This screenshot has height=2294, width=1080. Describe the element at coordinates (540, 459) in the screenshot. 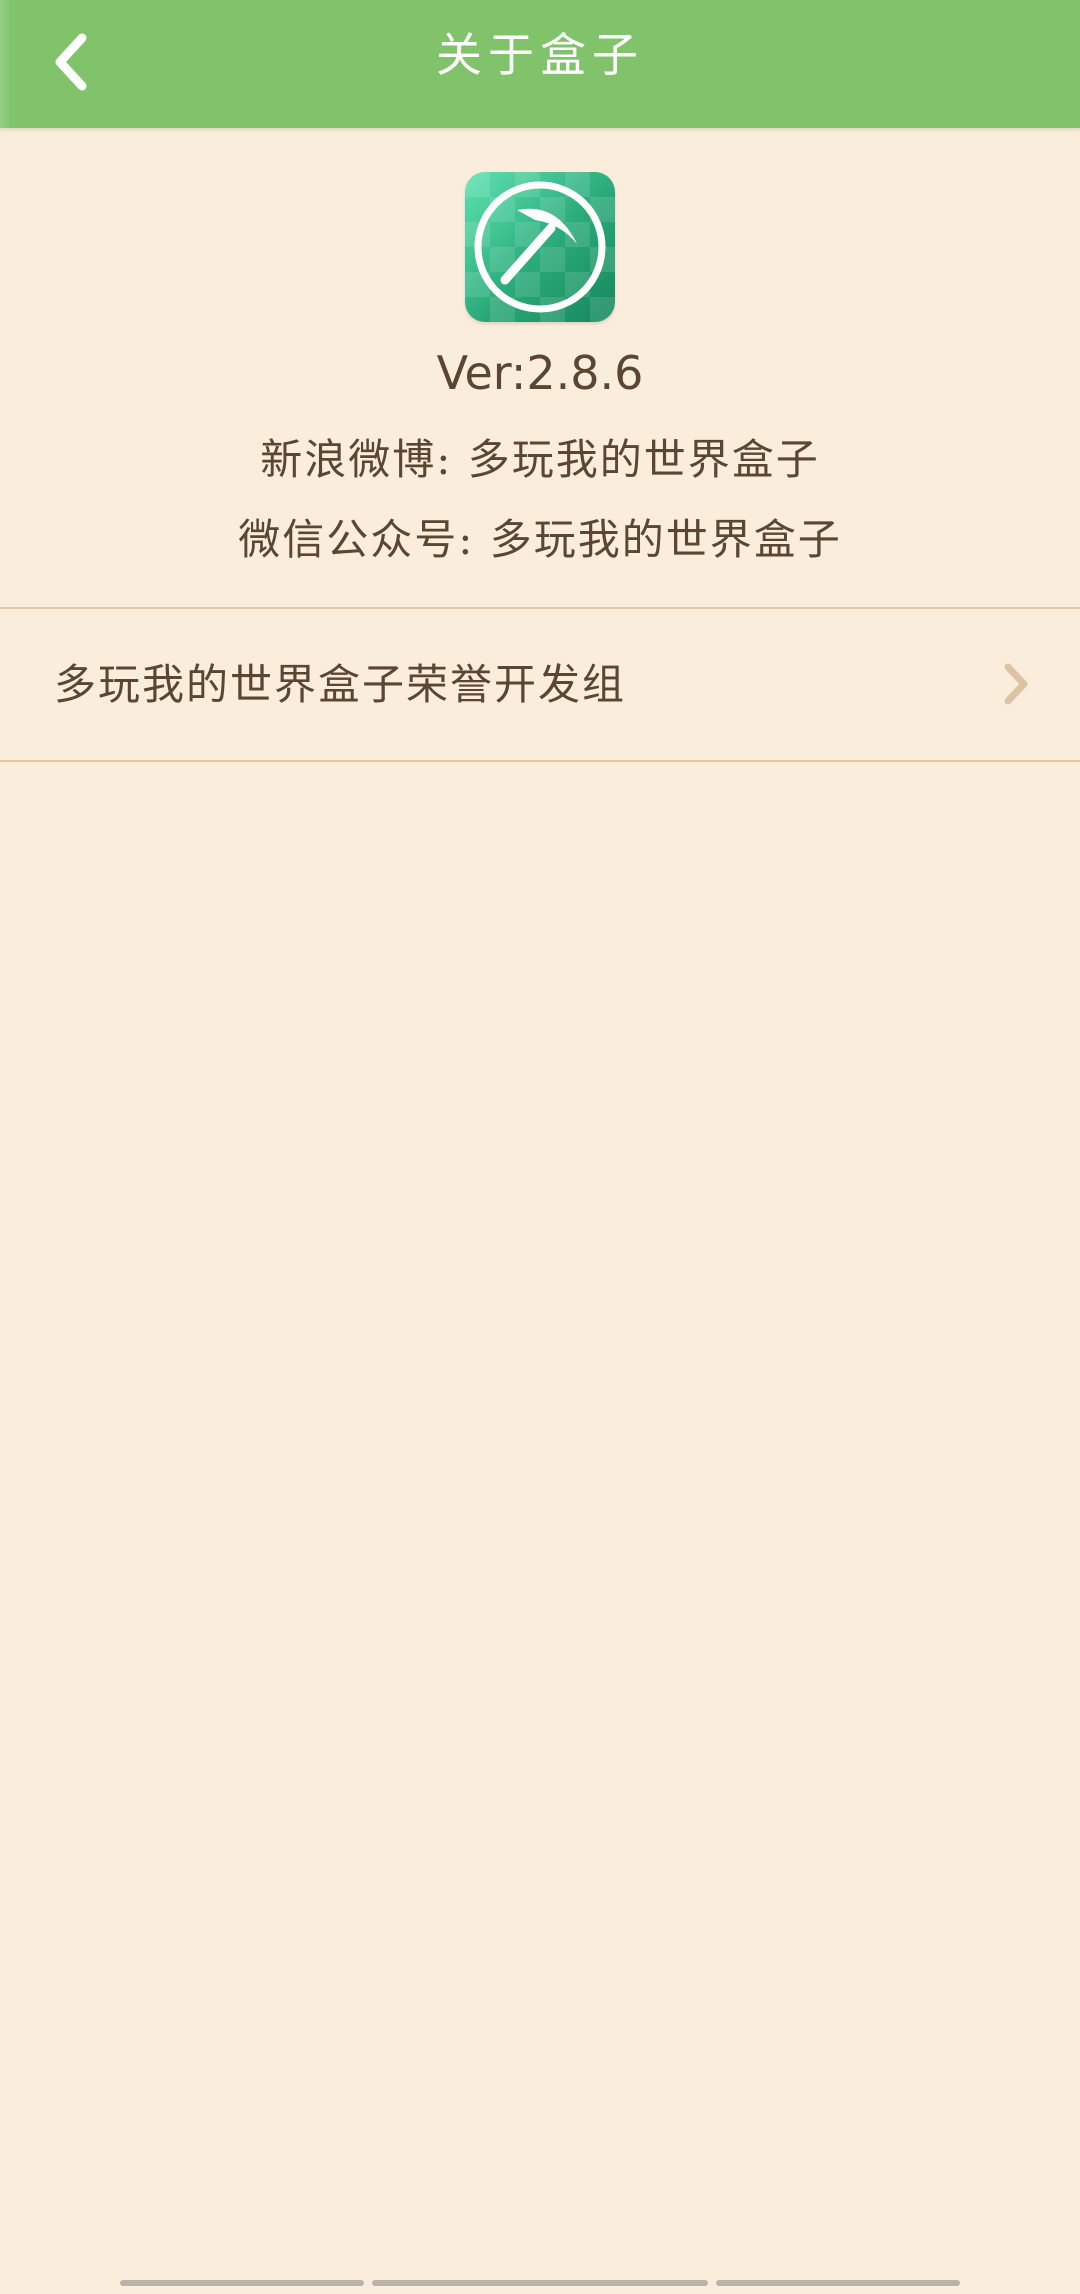

I see `weibo-text: 新浪微博: 多玩我的世界盒子` at that location.